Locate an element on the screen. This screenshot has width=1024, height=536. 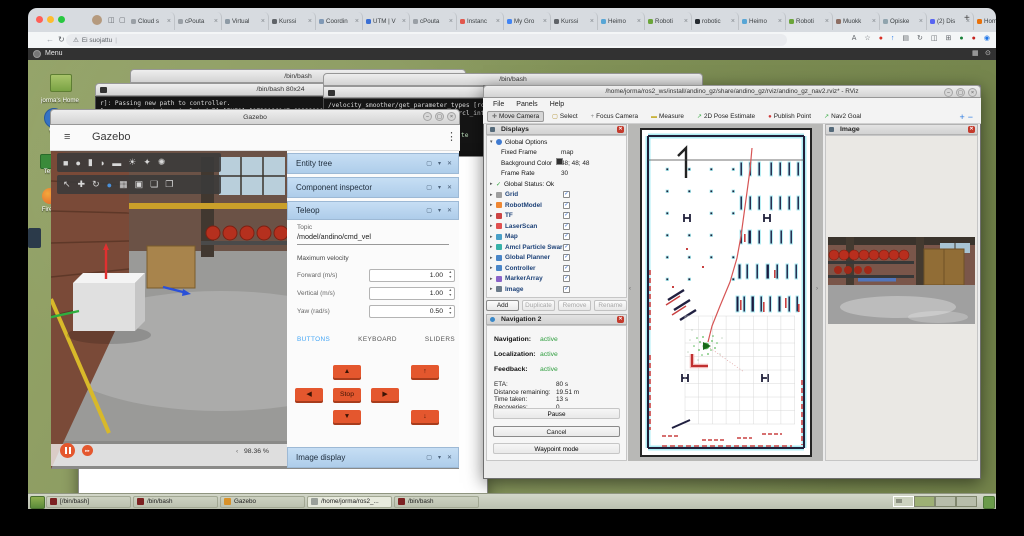
gazebo-tool-icon: ▦ is located at coordinates (123, 184).